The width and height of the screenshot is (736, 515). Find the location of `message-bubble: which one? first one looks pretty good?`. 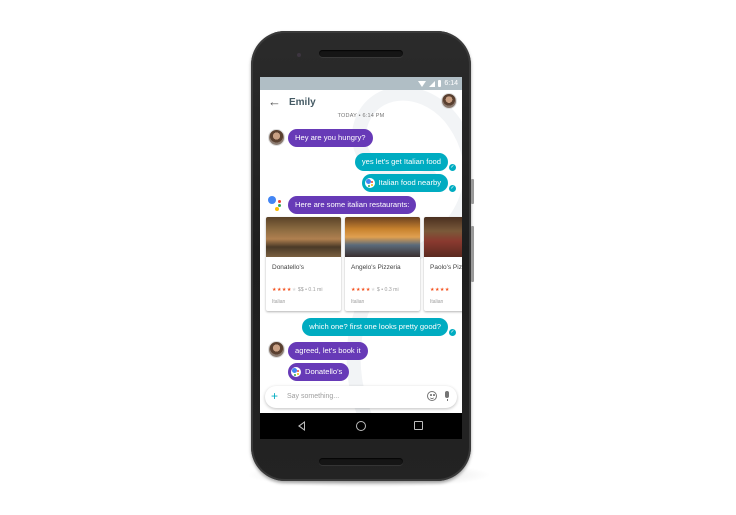

message-bubble: which one? first one looks pretty good? is located at coordinates (375, 327).